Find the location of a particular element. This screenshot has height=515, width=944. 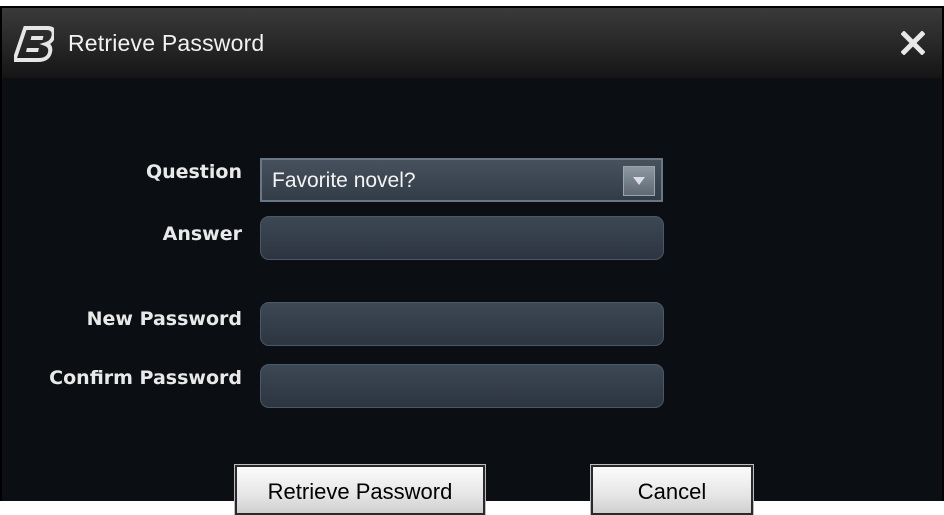

retrieve-password-button: Retrieve Password is located at coordinates (360, 489).